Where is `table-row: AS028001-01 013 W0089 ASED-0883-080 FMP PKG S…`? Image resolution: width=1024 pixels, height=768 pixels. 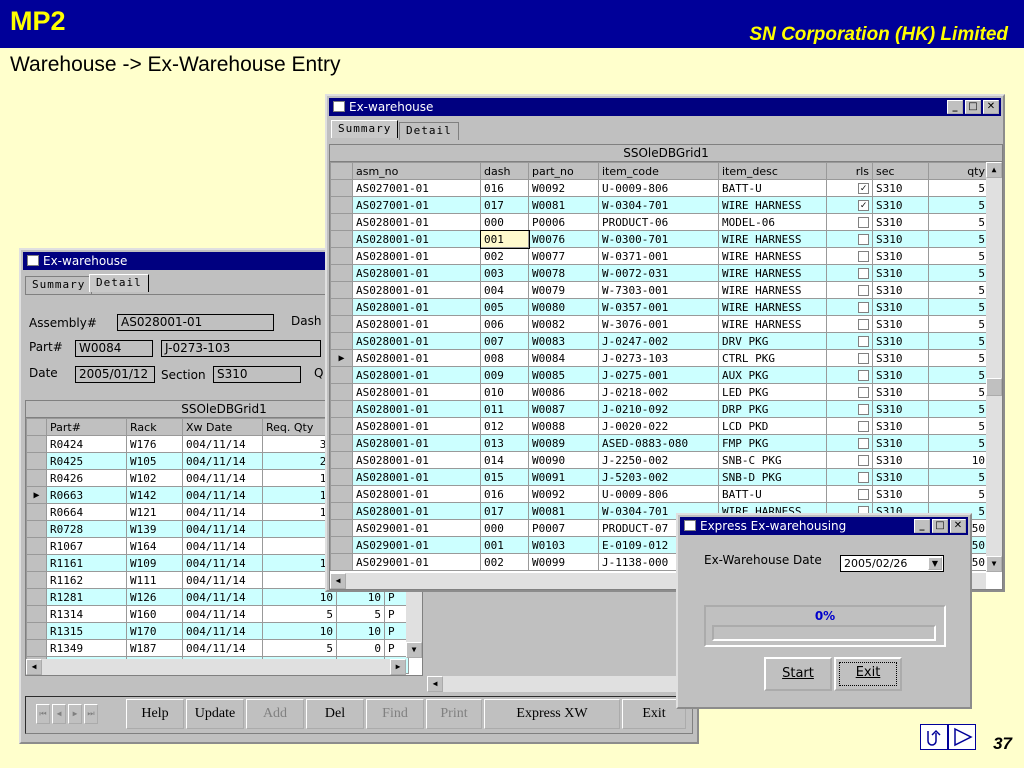
table-row: AS028001-01 013 W0089 ASED-0883-080 FMP PKG S… is located at coordinates (659, 443).